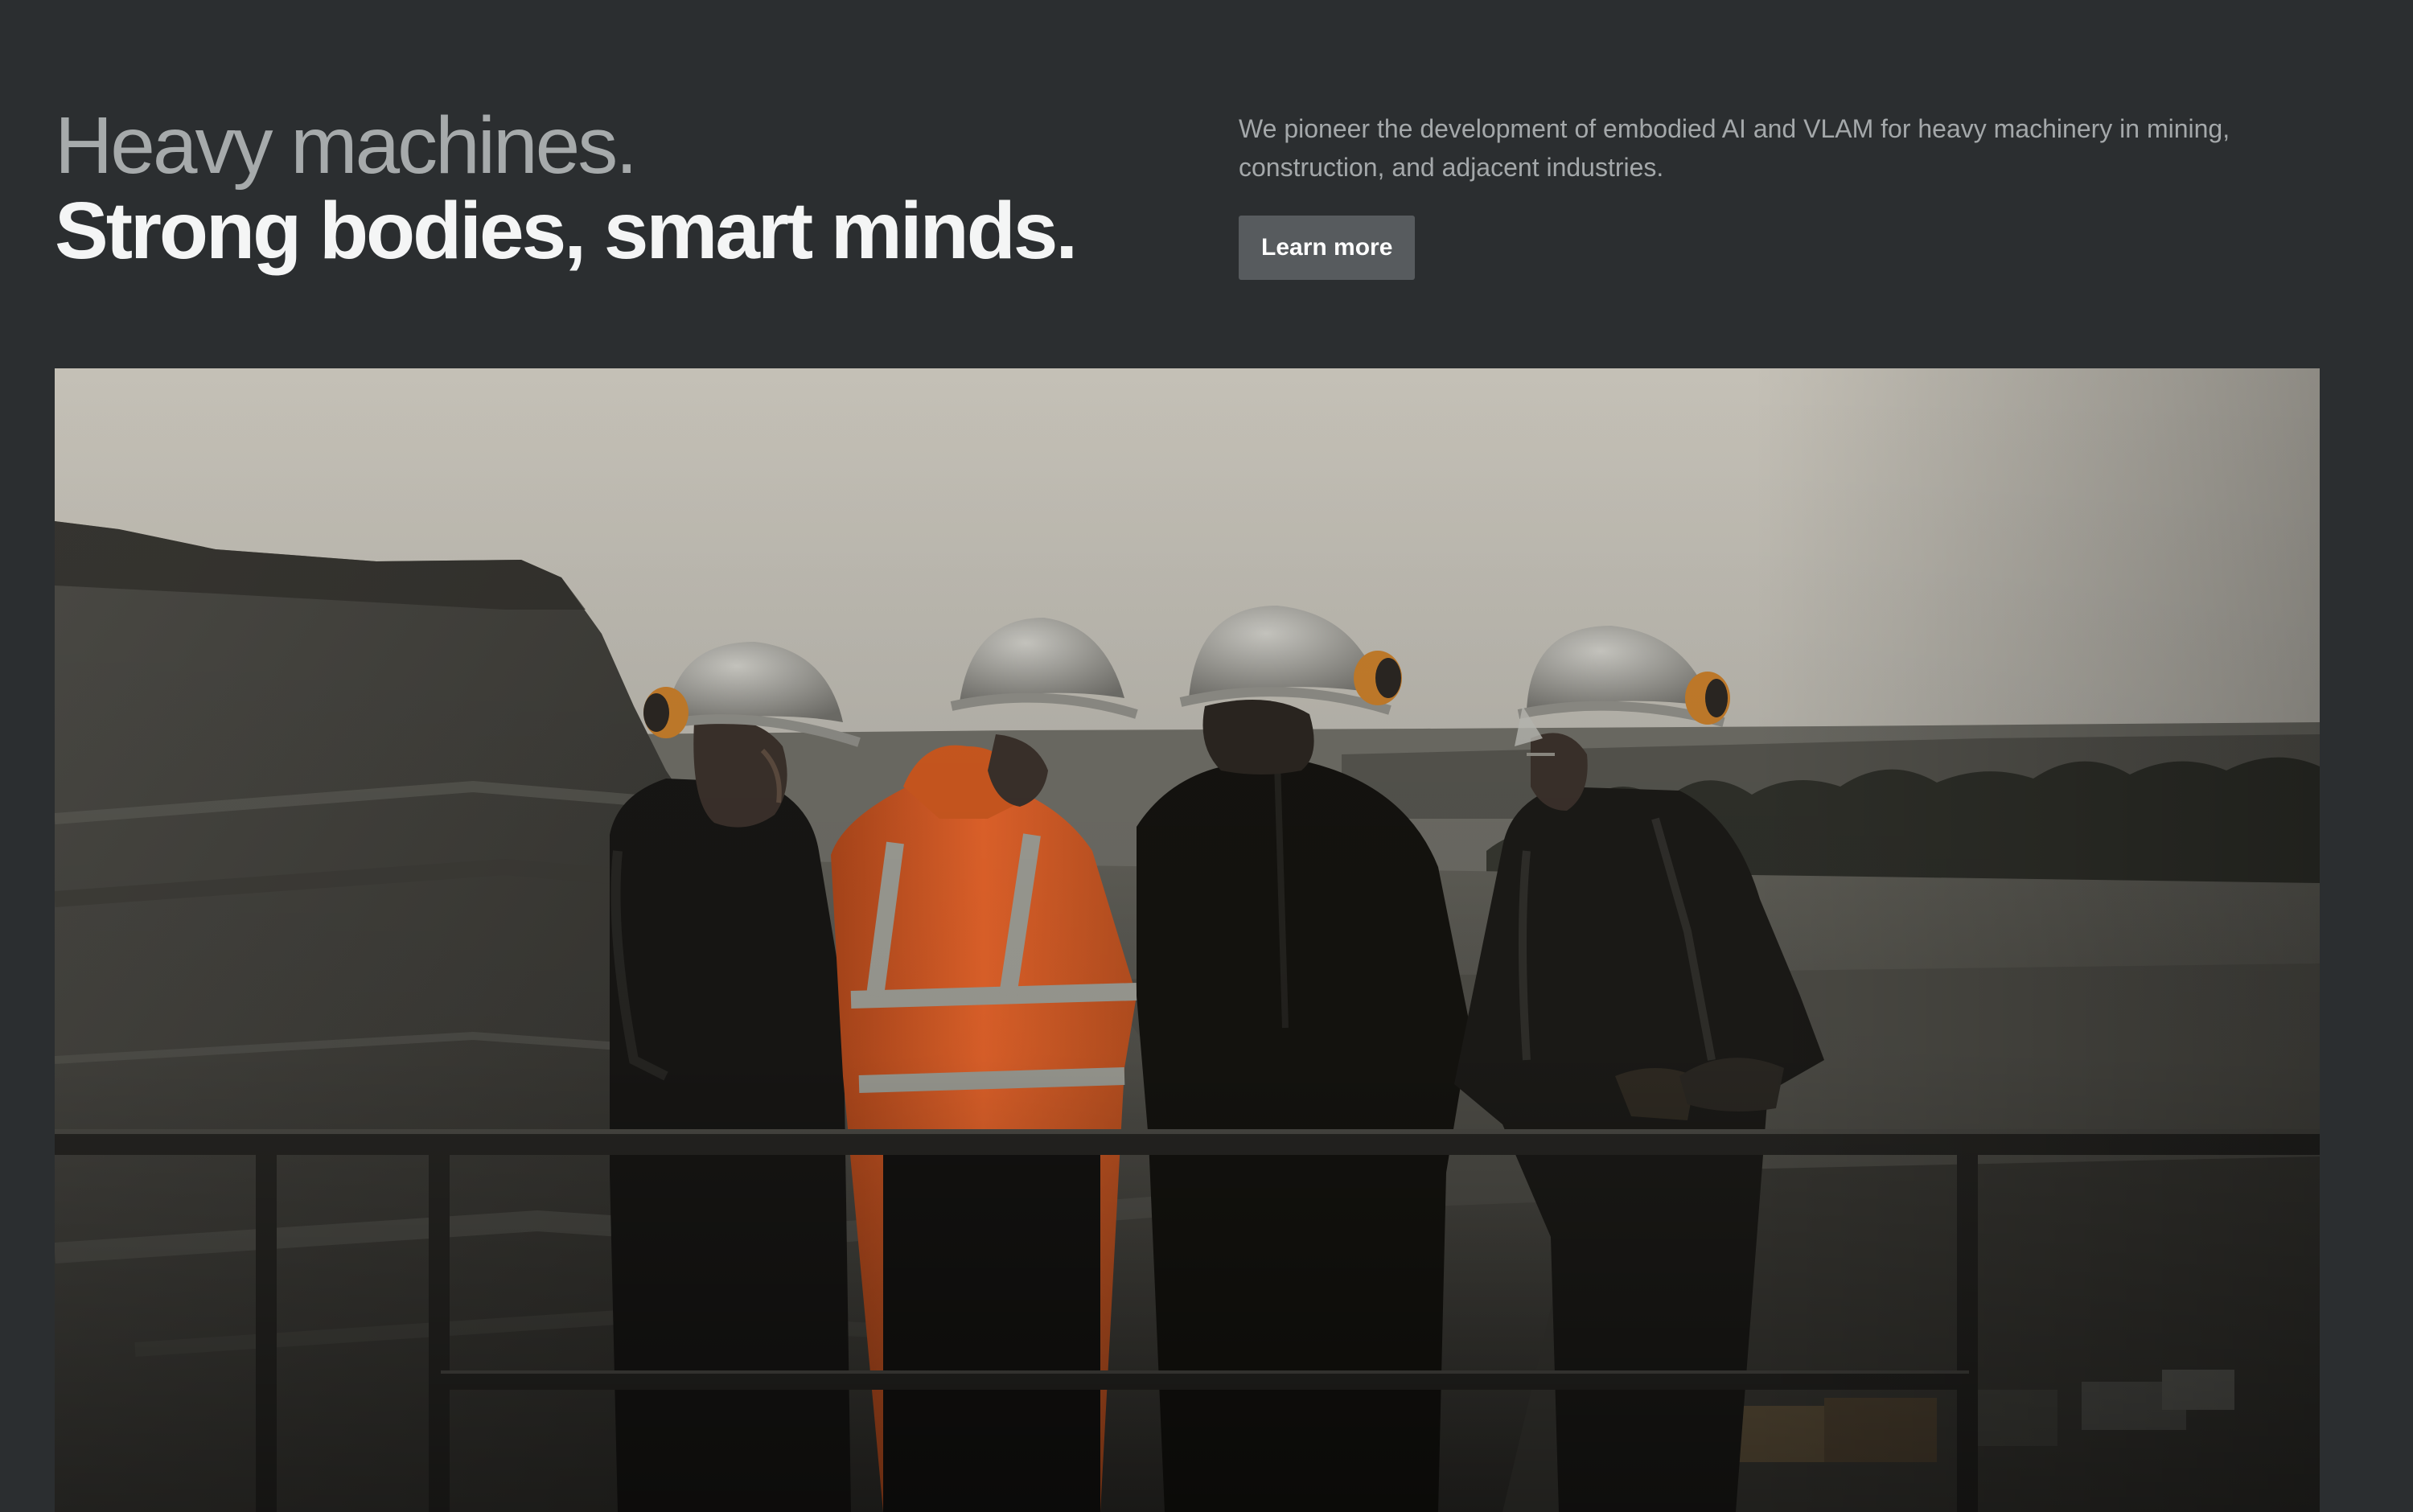  Describe the element at coordinates (1327, 248) in the screenshot. I see `learn-more-button: Learn more` at that location.